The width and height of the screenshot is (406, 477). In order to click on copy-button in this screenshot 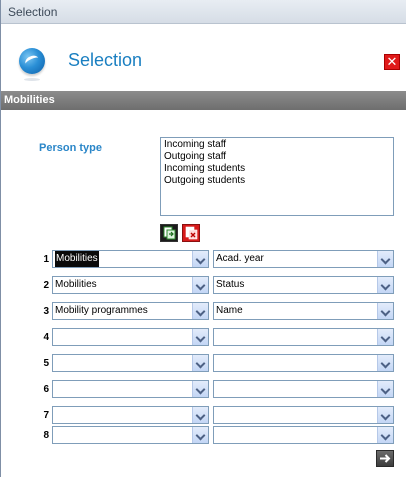, I will do `click(169, 233)`.